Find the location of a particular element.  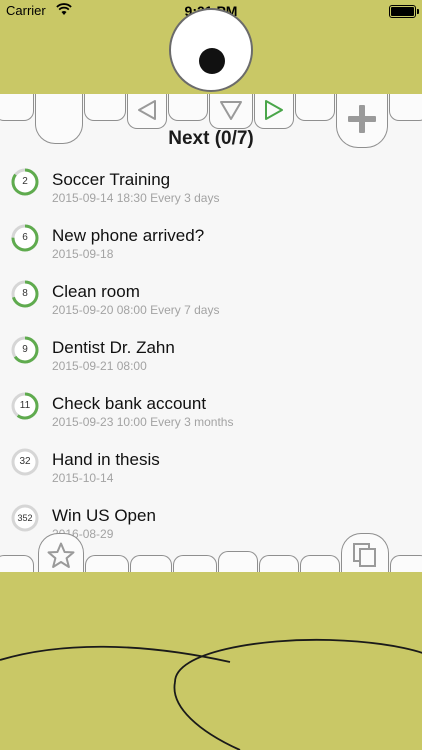

task-count: 8 is located at coordinates (25, 293).